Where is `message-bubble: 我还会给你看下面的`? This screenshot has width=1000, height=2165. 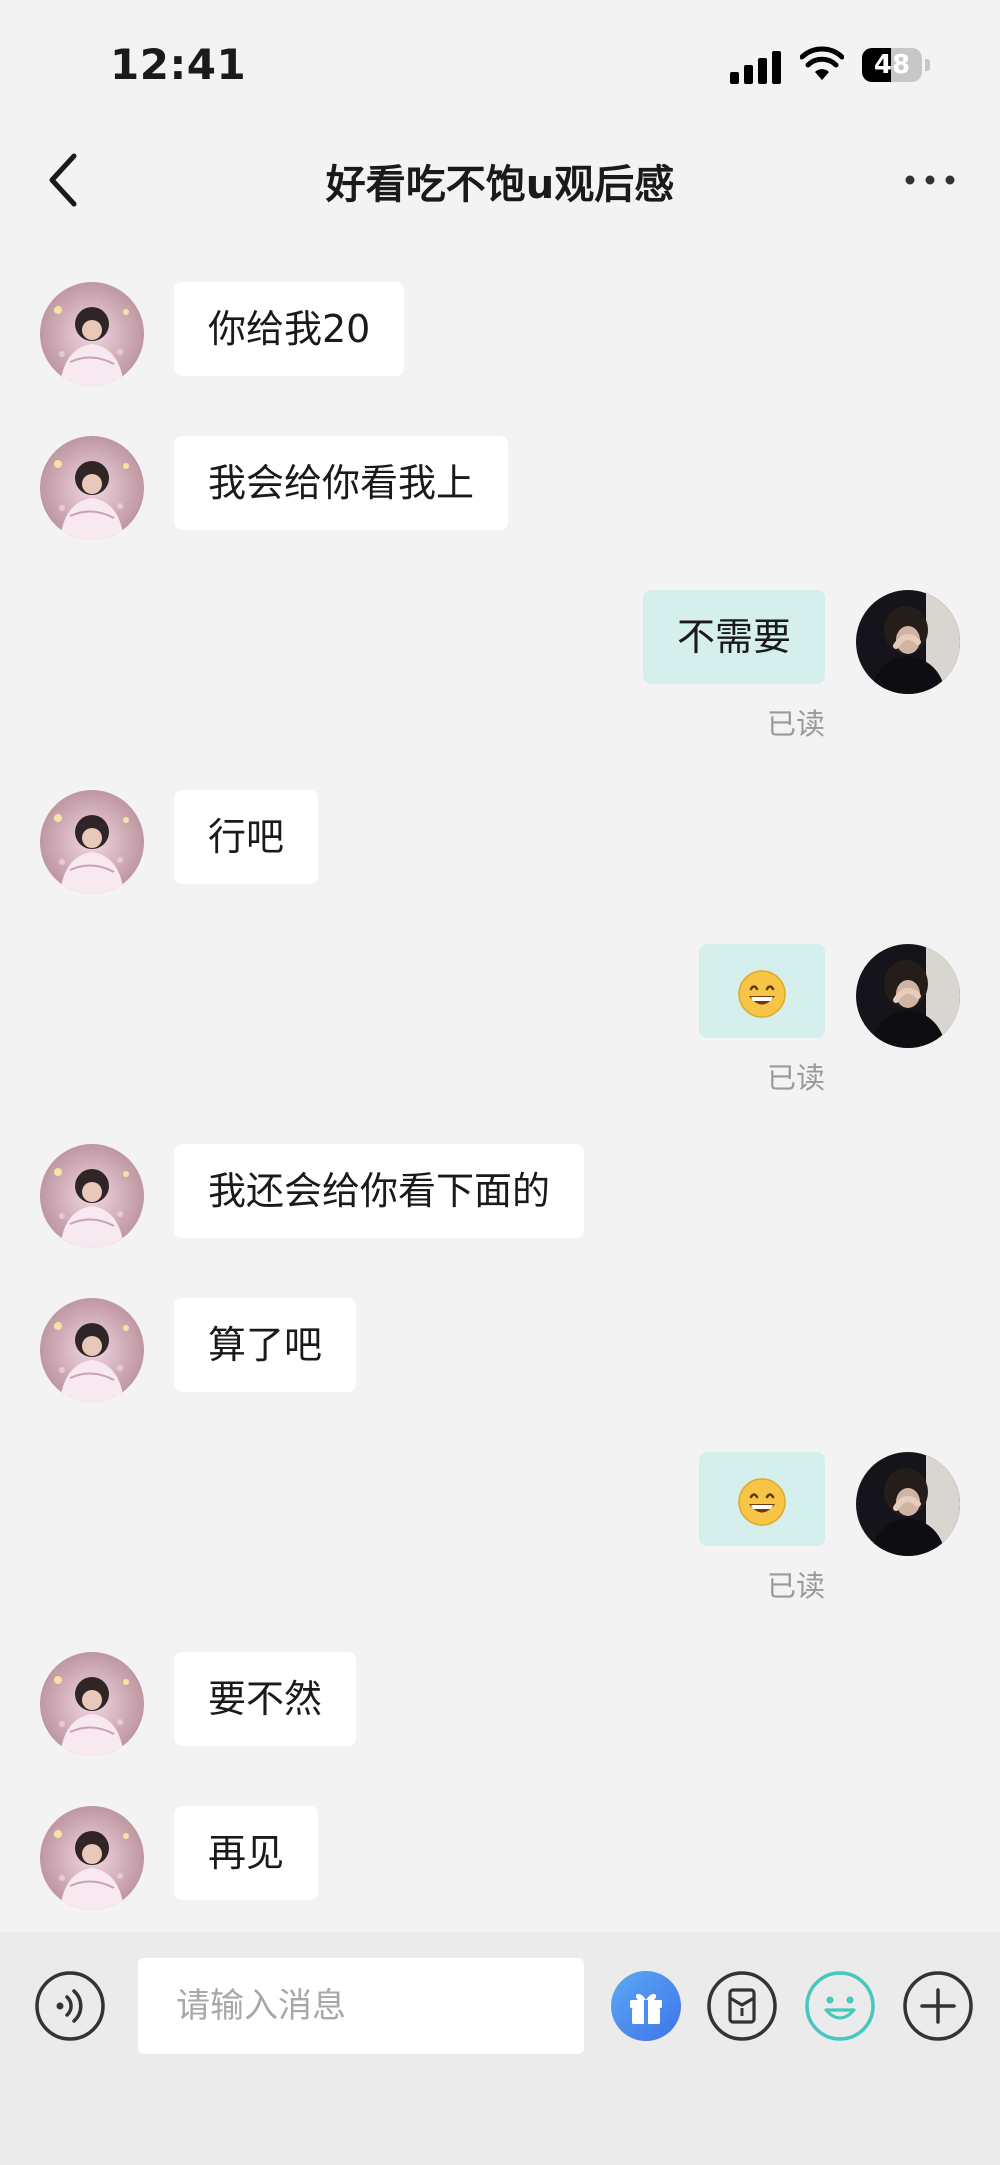 message-bubble: 我还会给你看下面的 is located at coordinates (379, 1191).